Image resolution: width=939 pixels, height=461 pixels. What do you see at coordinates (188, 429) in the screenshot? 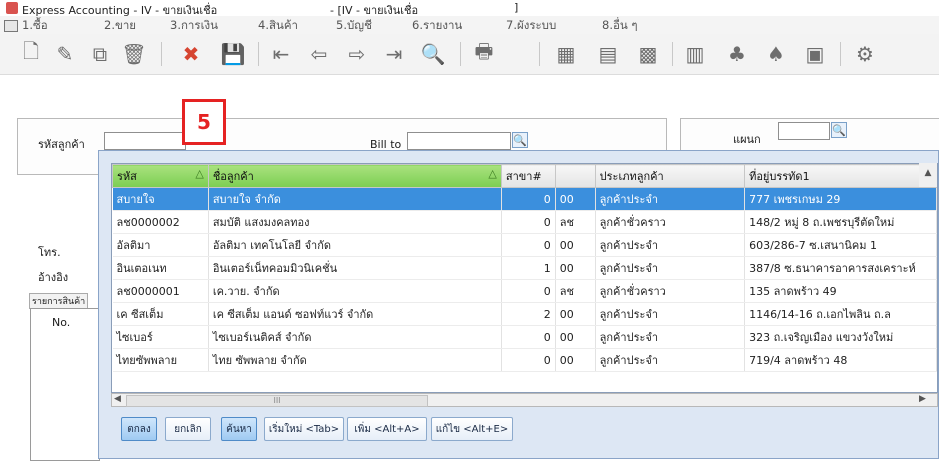
I see `cancel-button: ยกเลิก` at bounding box center [188, 429].